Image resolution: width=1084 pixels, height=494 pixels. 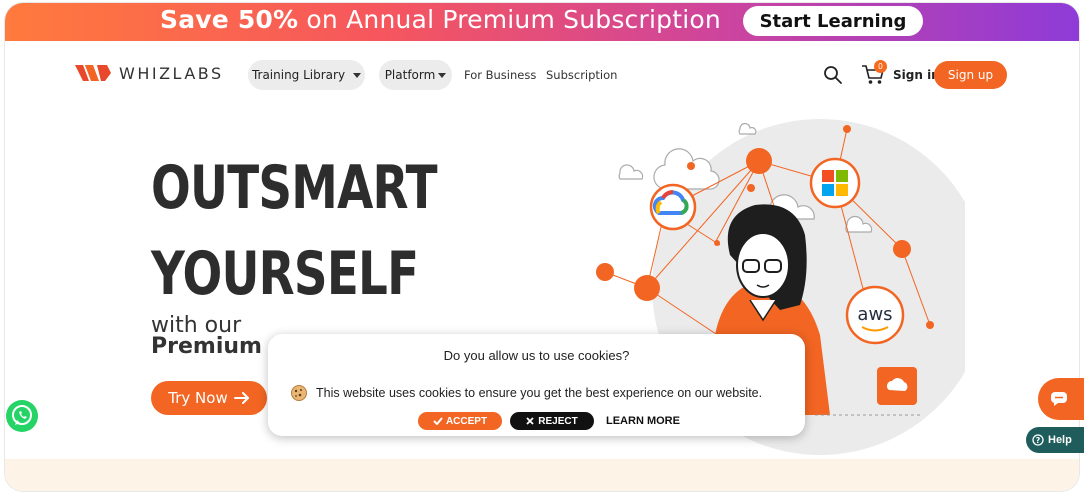 What do you see at coordinates (530, 421) in the screenshot?
I see `close-icon` at bounding box center [530, 421].